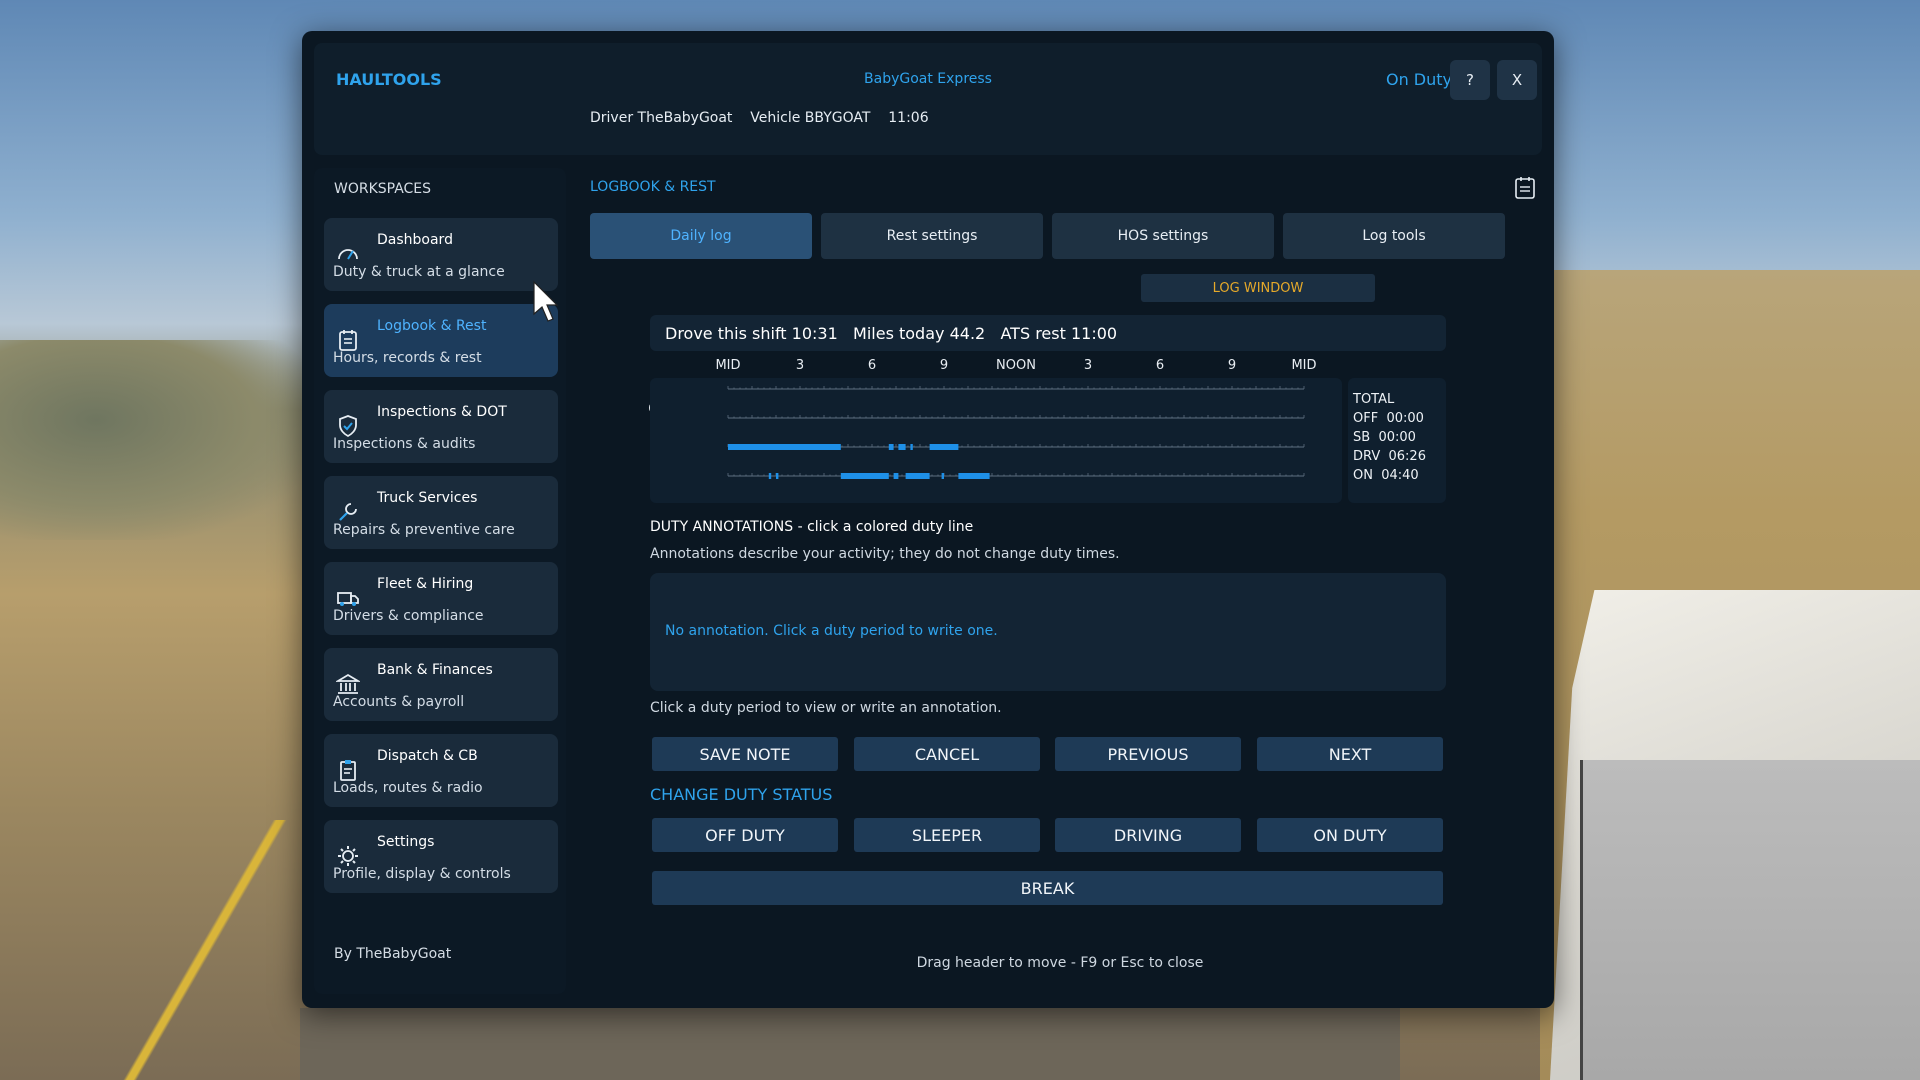 The image size is (1920, 1080). Describe the element at coordinates (441, 340) in the screenshot. I see `sidebar-item-logbook: Logbook & Rest Hours, records & rest` at that location.